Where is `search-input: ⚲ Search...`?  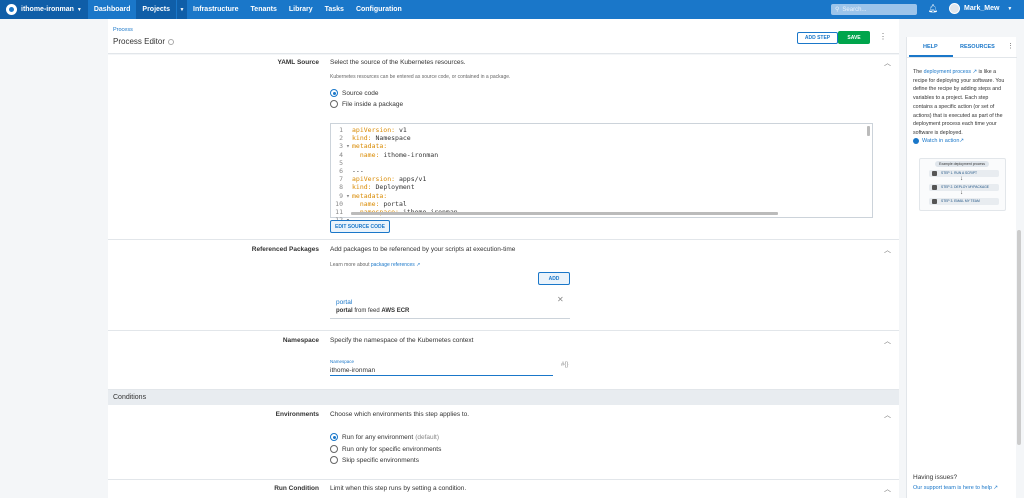 search-input: ⚲ Search... is located at coordinates (874, 9).